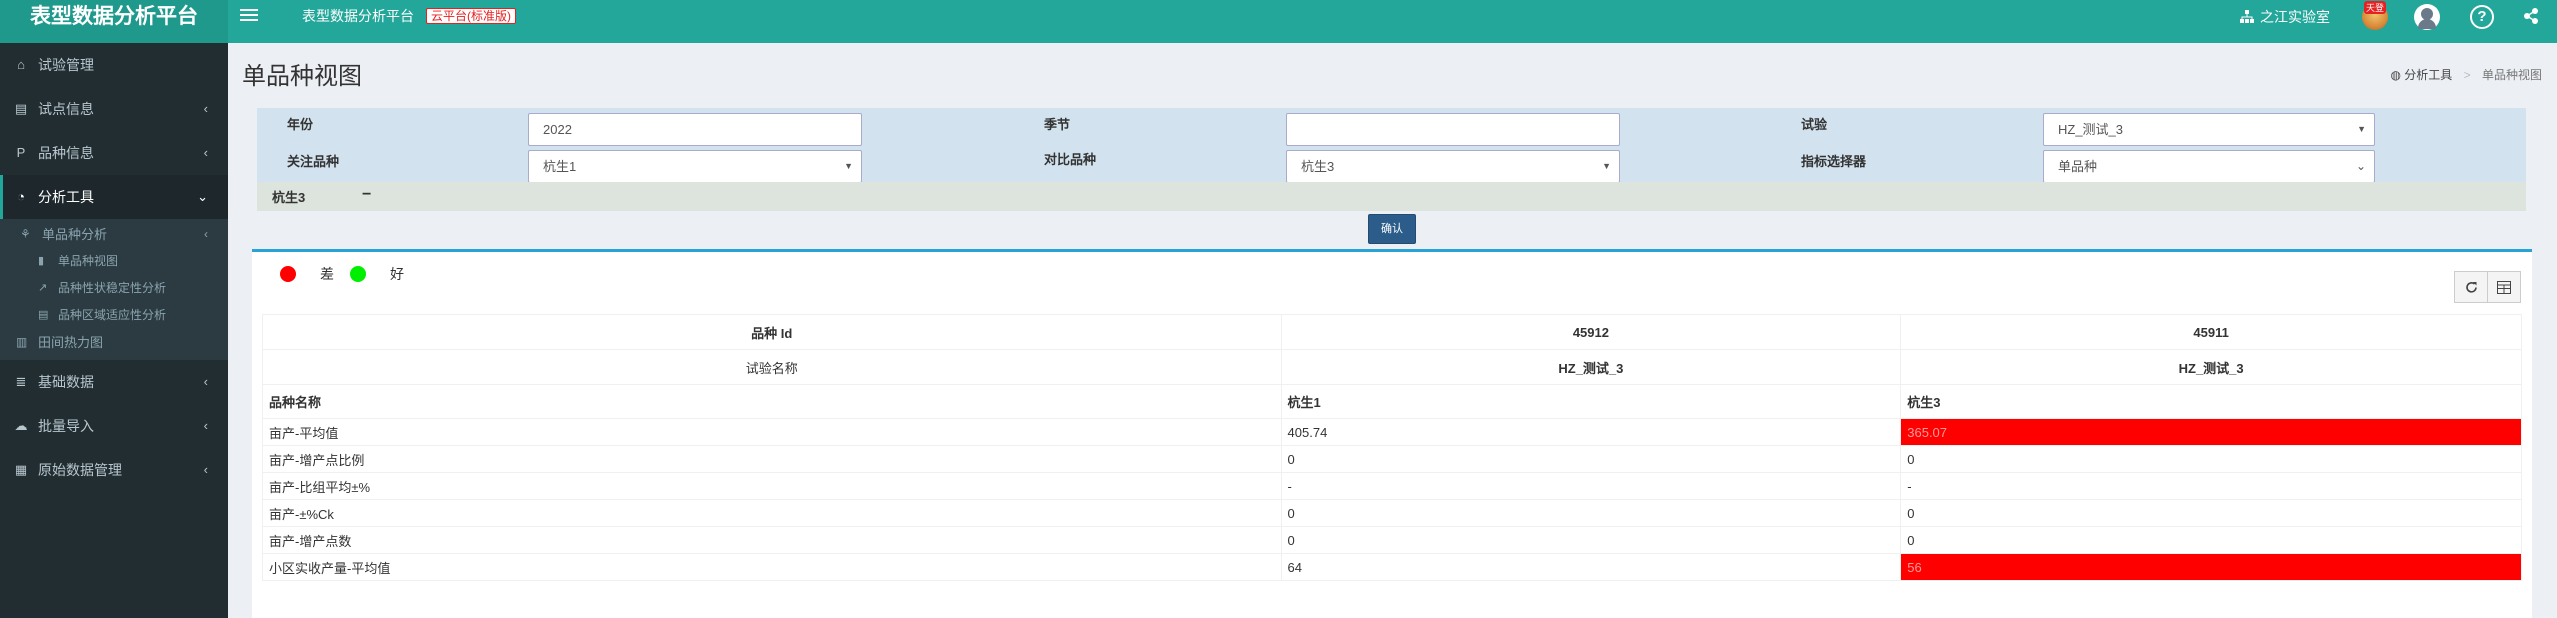 This screenshot has width=2557, height=618. I want to click on sidebar-item-raw-data-management: ▦ 原始数据管理 ‹, so click(114, 470).